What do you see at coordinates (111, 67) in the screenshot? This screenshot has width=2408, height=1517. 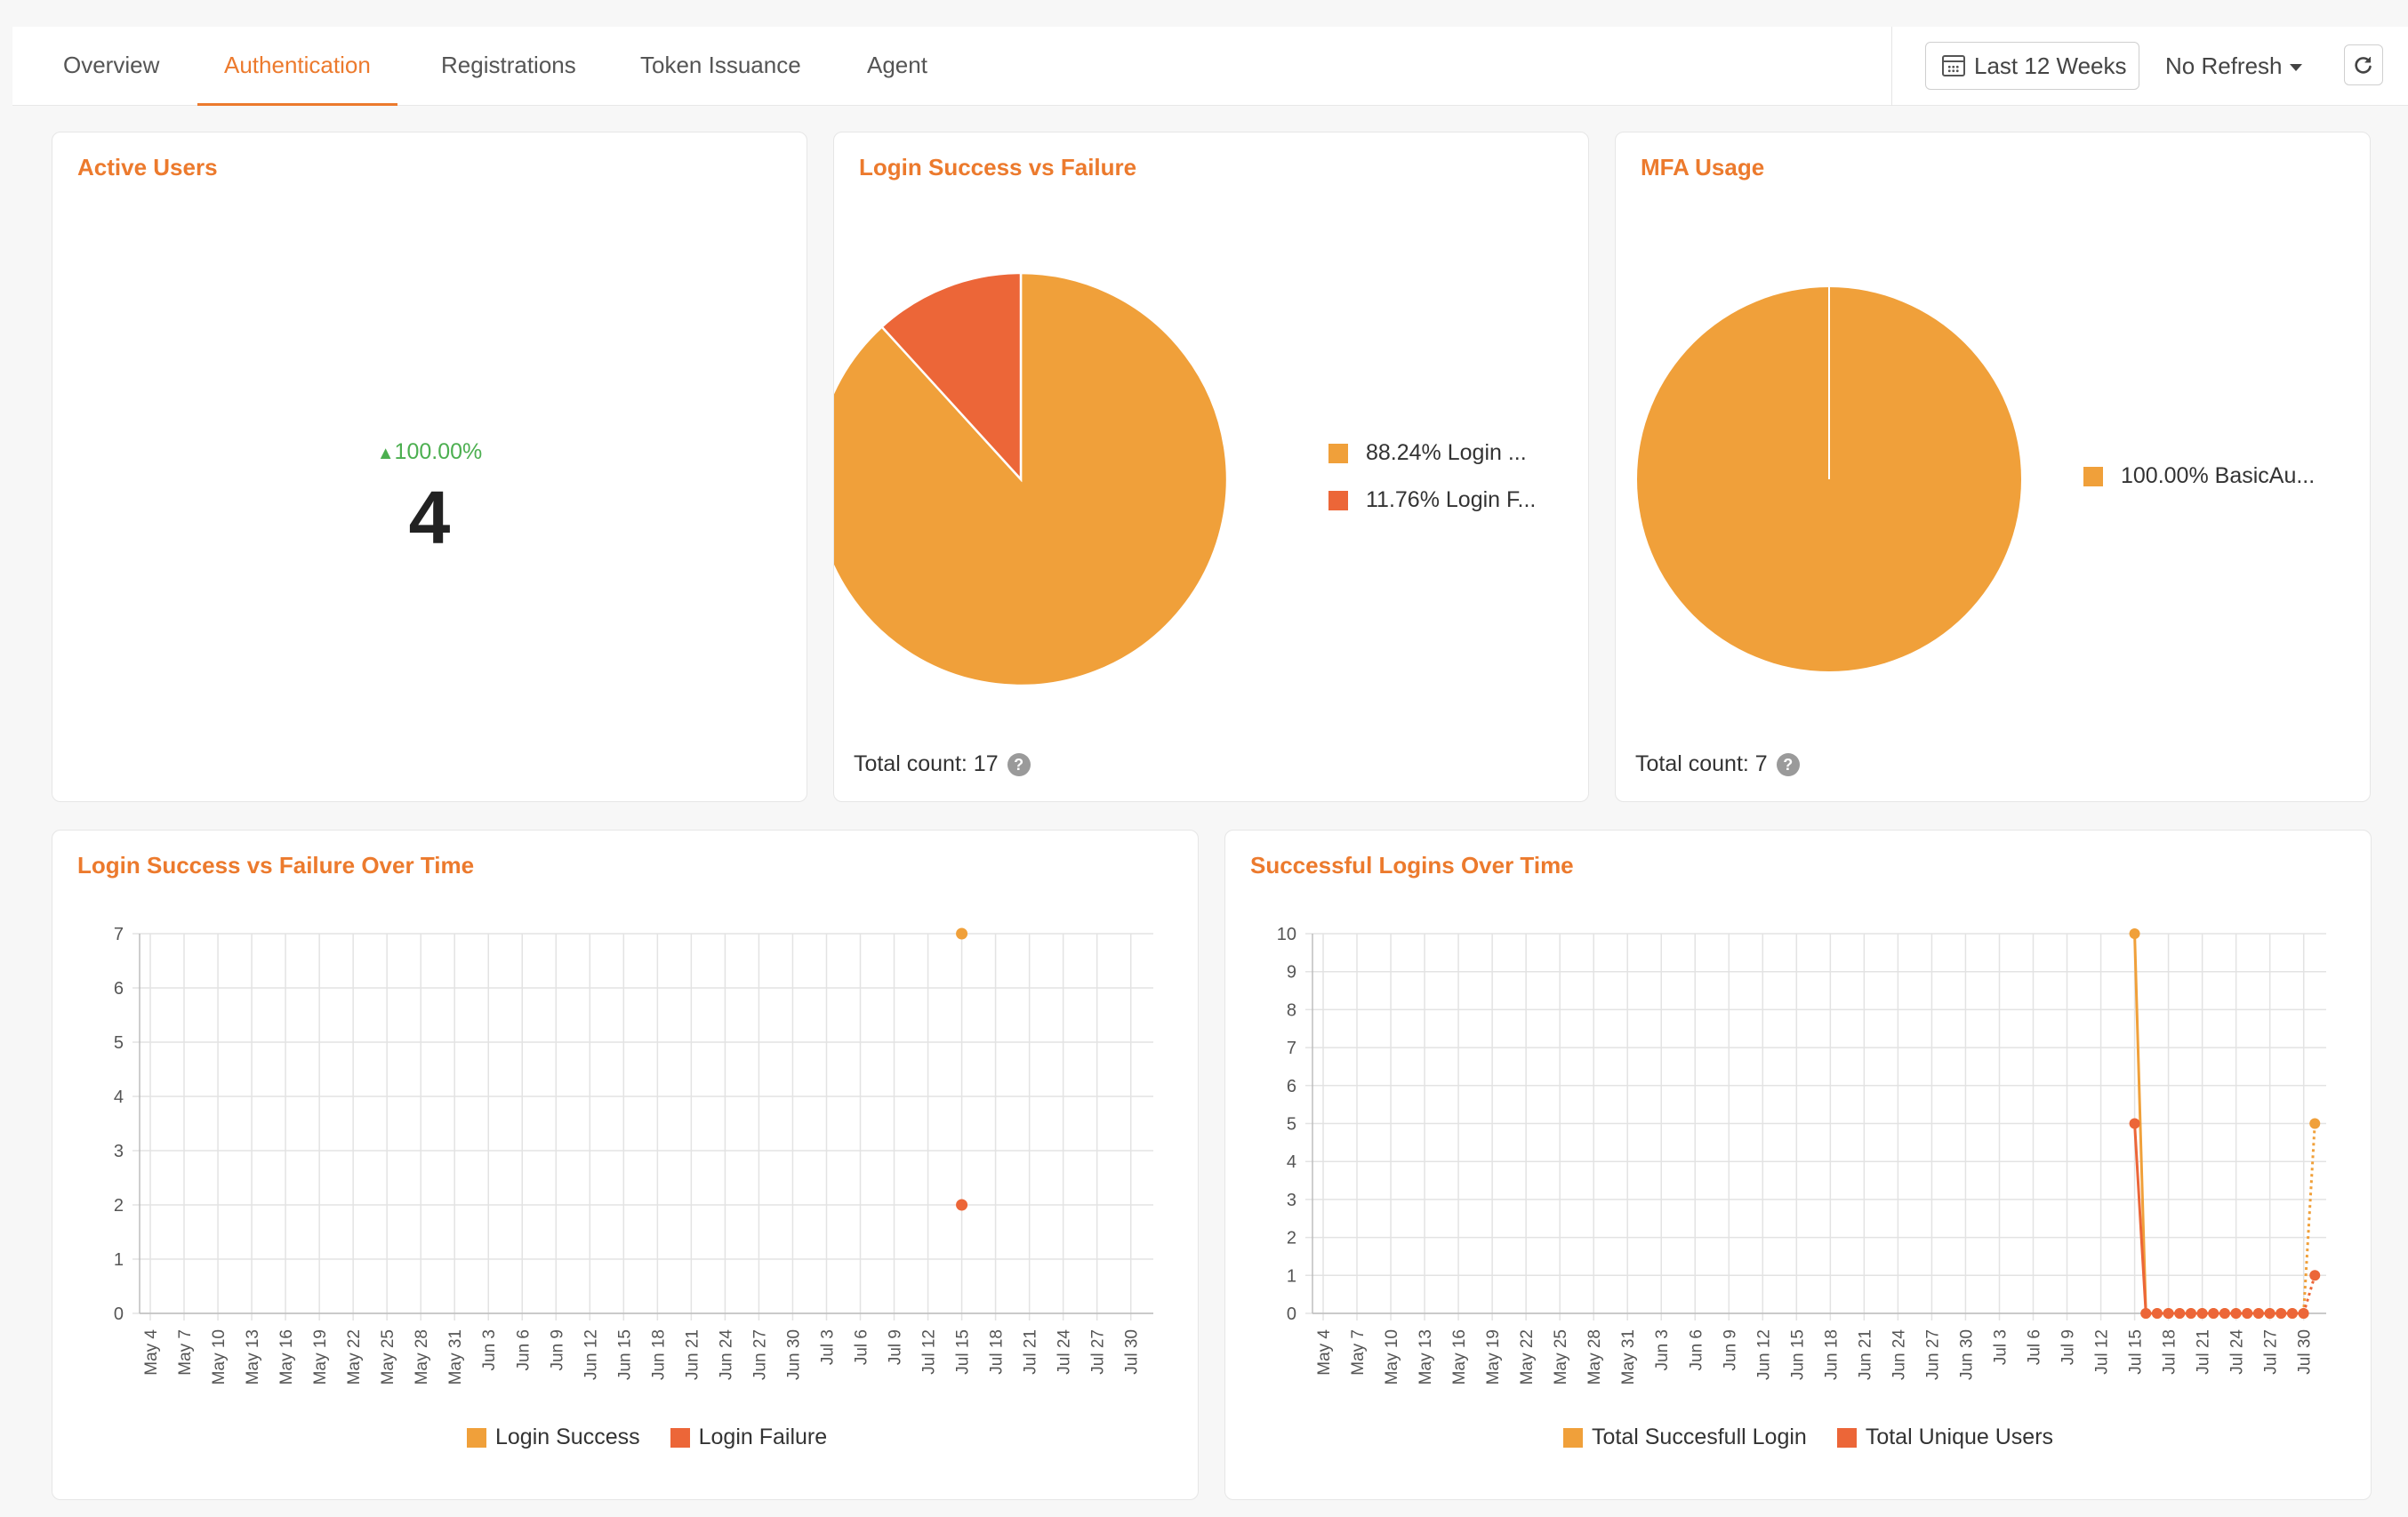 I see `tab-overview: Overview` at bounding box center [111, 67].